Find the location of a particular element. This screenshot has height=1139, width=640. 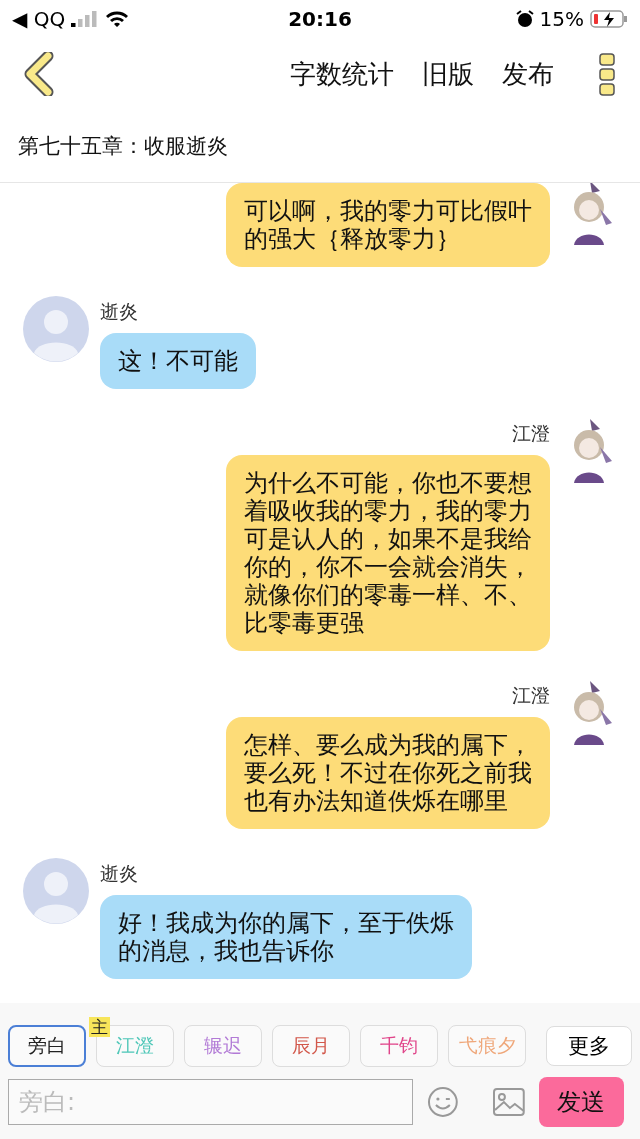

emoji-icon is located at coordinates (443, 1102).